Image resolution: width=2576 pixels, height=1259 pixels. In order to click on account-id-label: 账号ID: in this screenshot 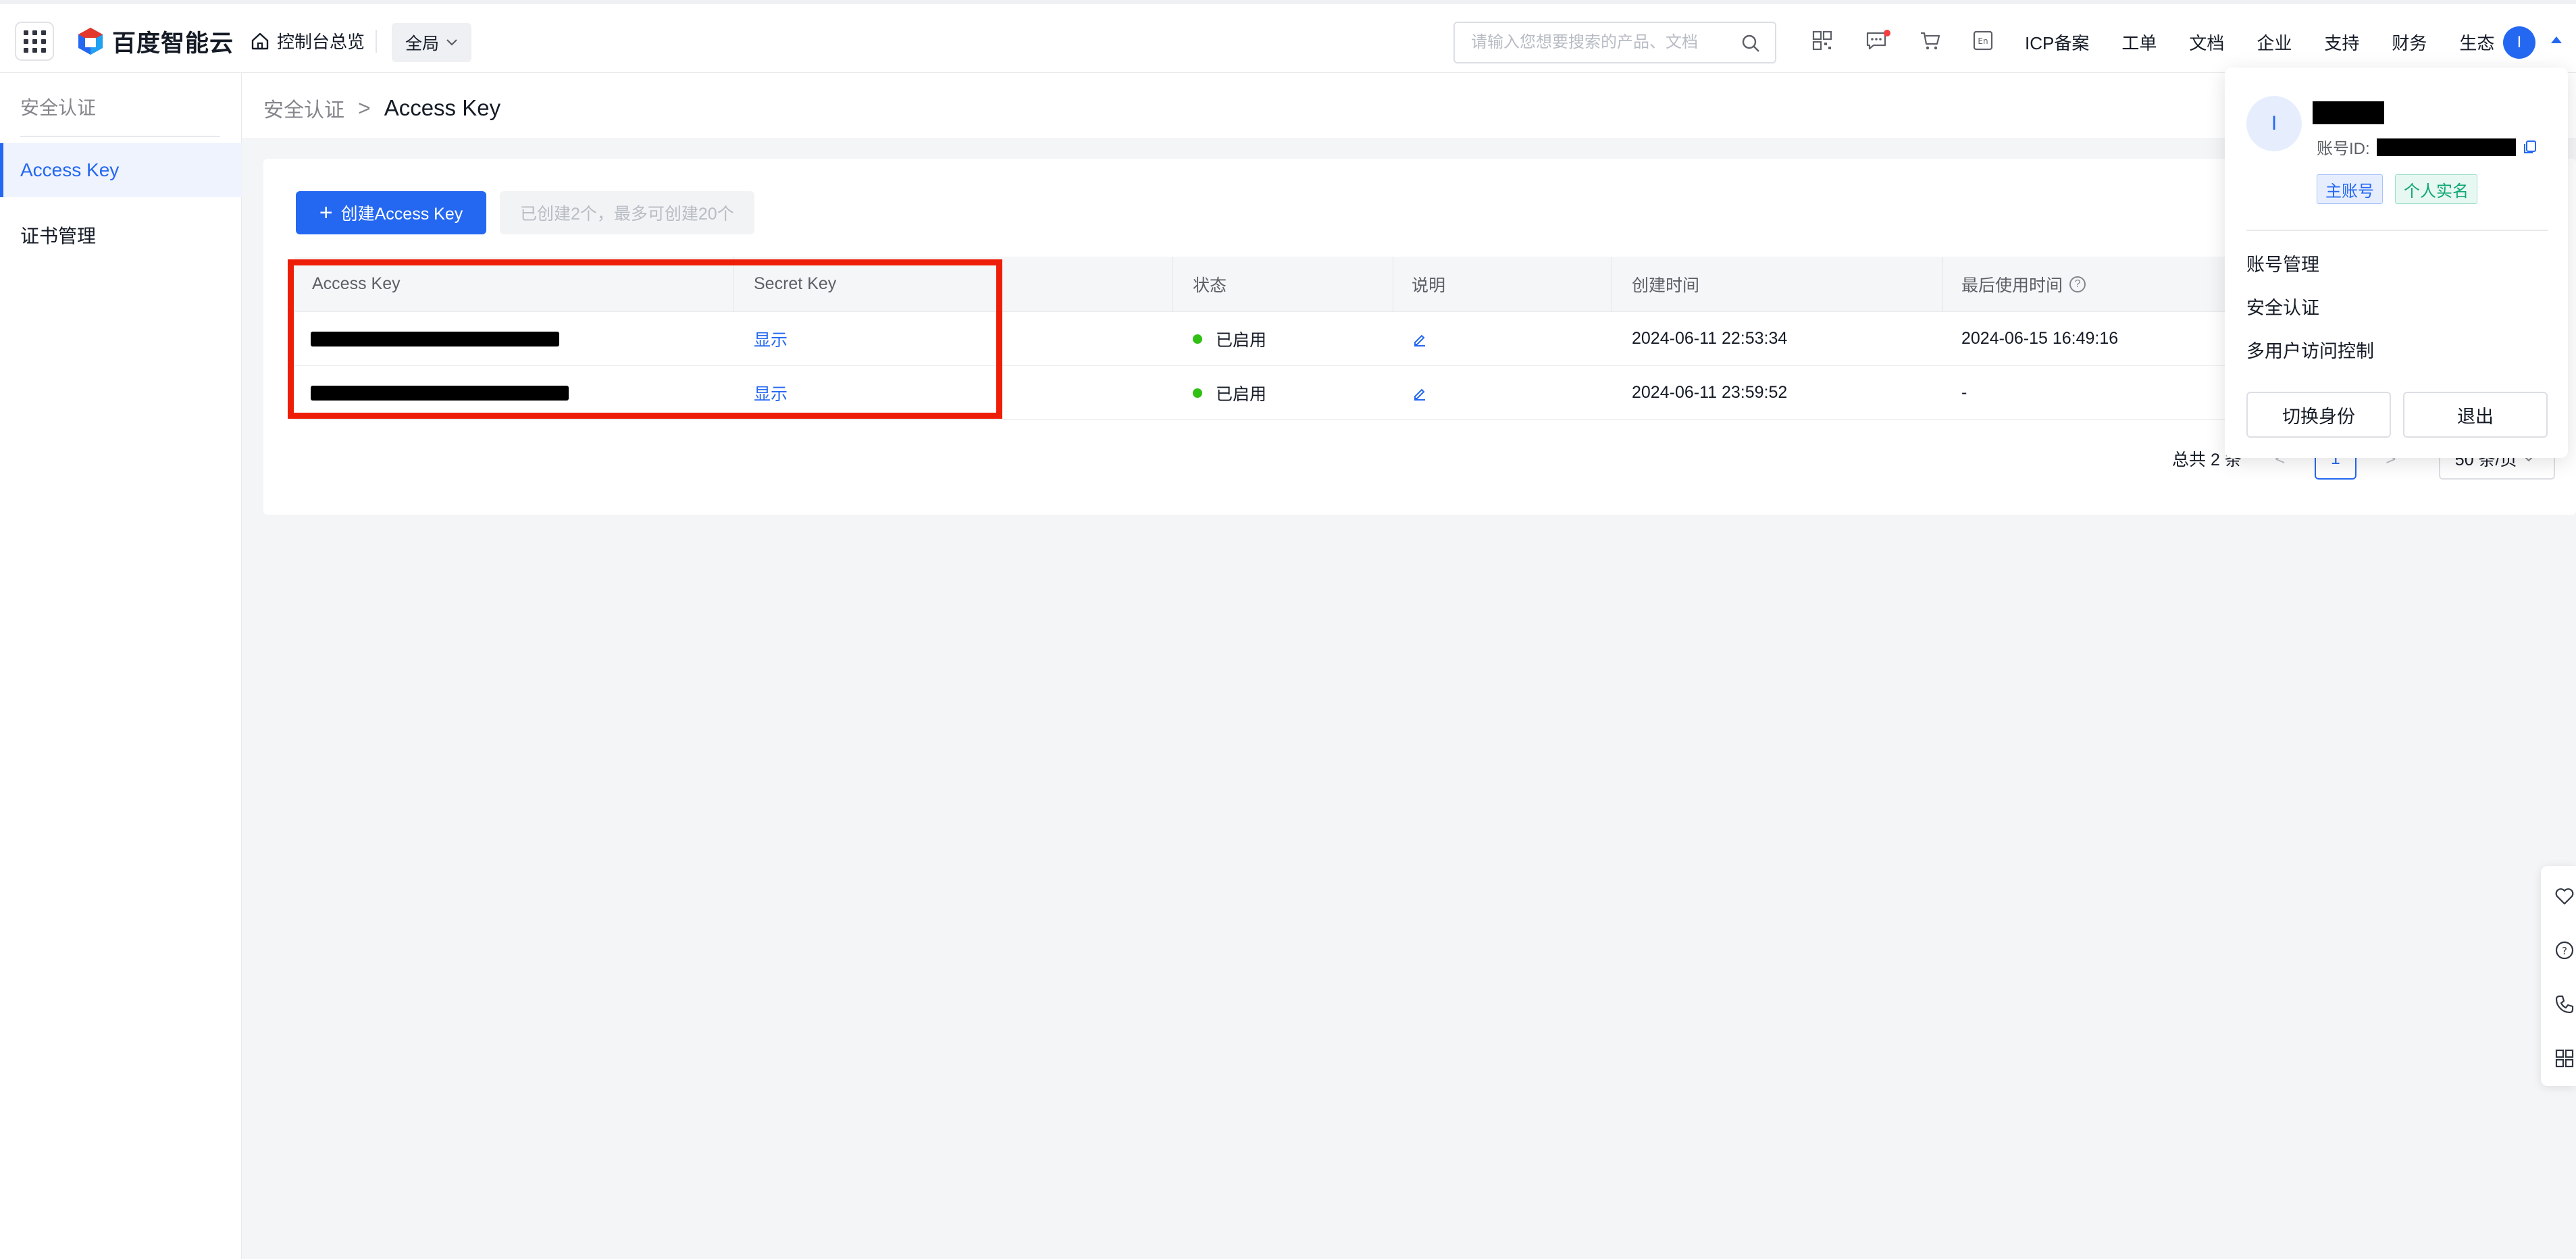, I will do `click(2343, 149)`.